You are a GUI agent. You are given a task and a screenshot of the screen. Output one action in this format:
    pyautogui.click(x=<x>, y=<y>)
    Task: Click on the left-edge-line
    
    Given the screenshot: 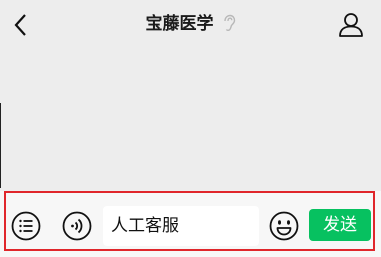 What is the action you would take?
    pyautogui.click(x=0, y=145)
    